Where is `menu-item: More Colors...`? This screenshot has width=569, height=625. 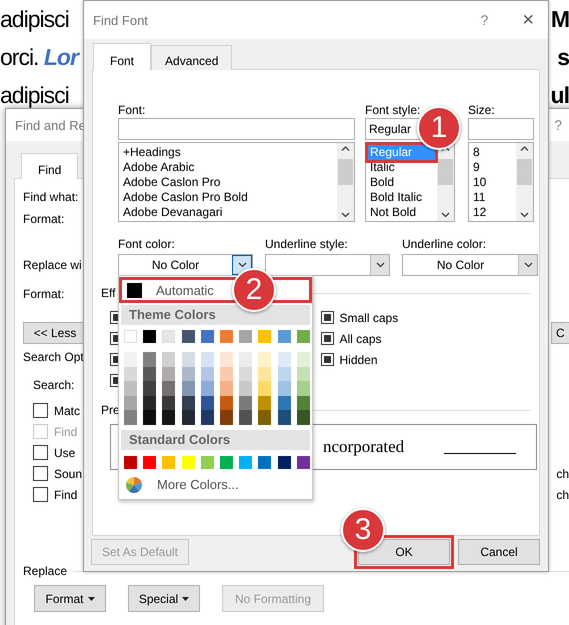
menu-item: More Colors... is located at coordinates (215, 484).